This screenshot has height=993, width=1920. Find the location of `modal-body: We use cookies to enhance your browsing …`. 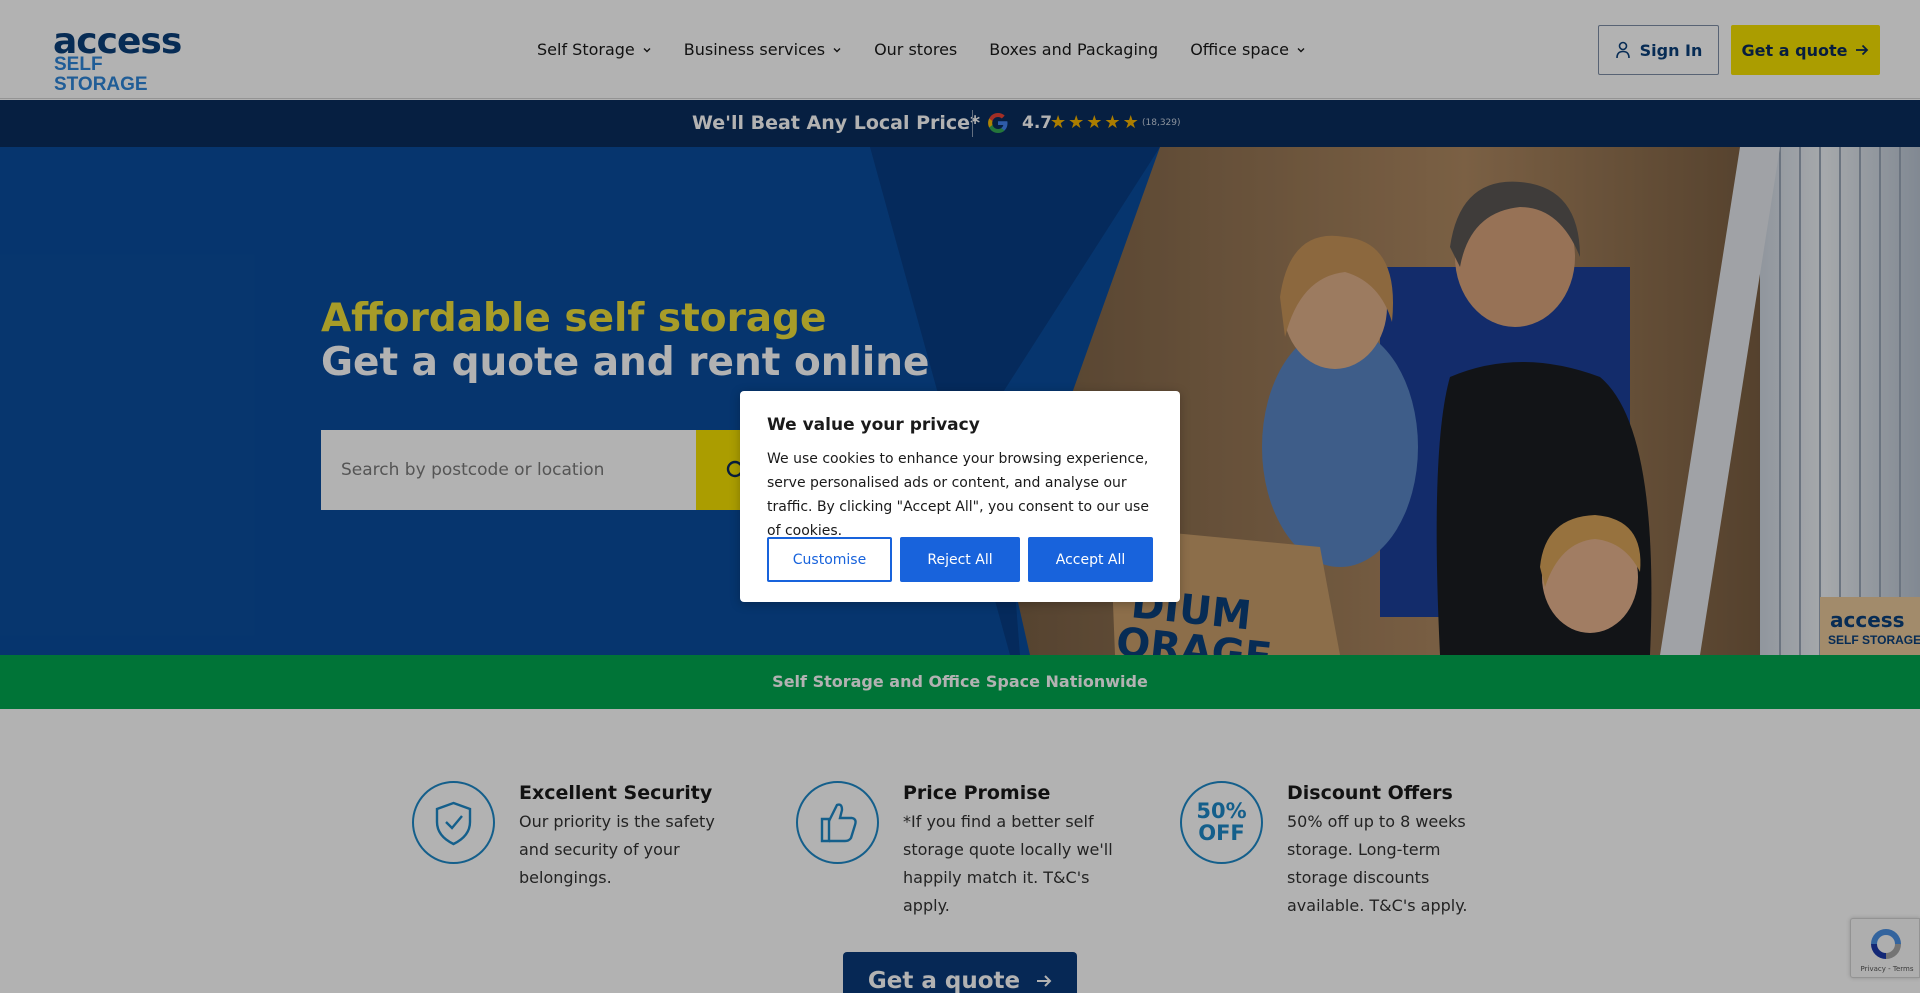

modal-body: We use cookies to enhance your browsing … is located at coordinates (958, 495).